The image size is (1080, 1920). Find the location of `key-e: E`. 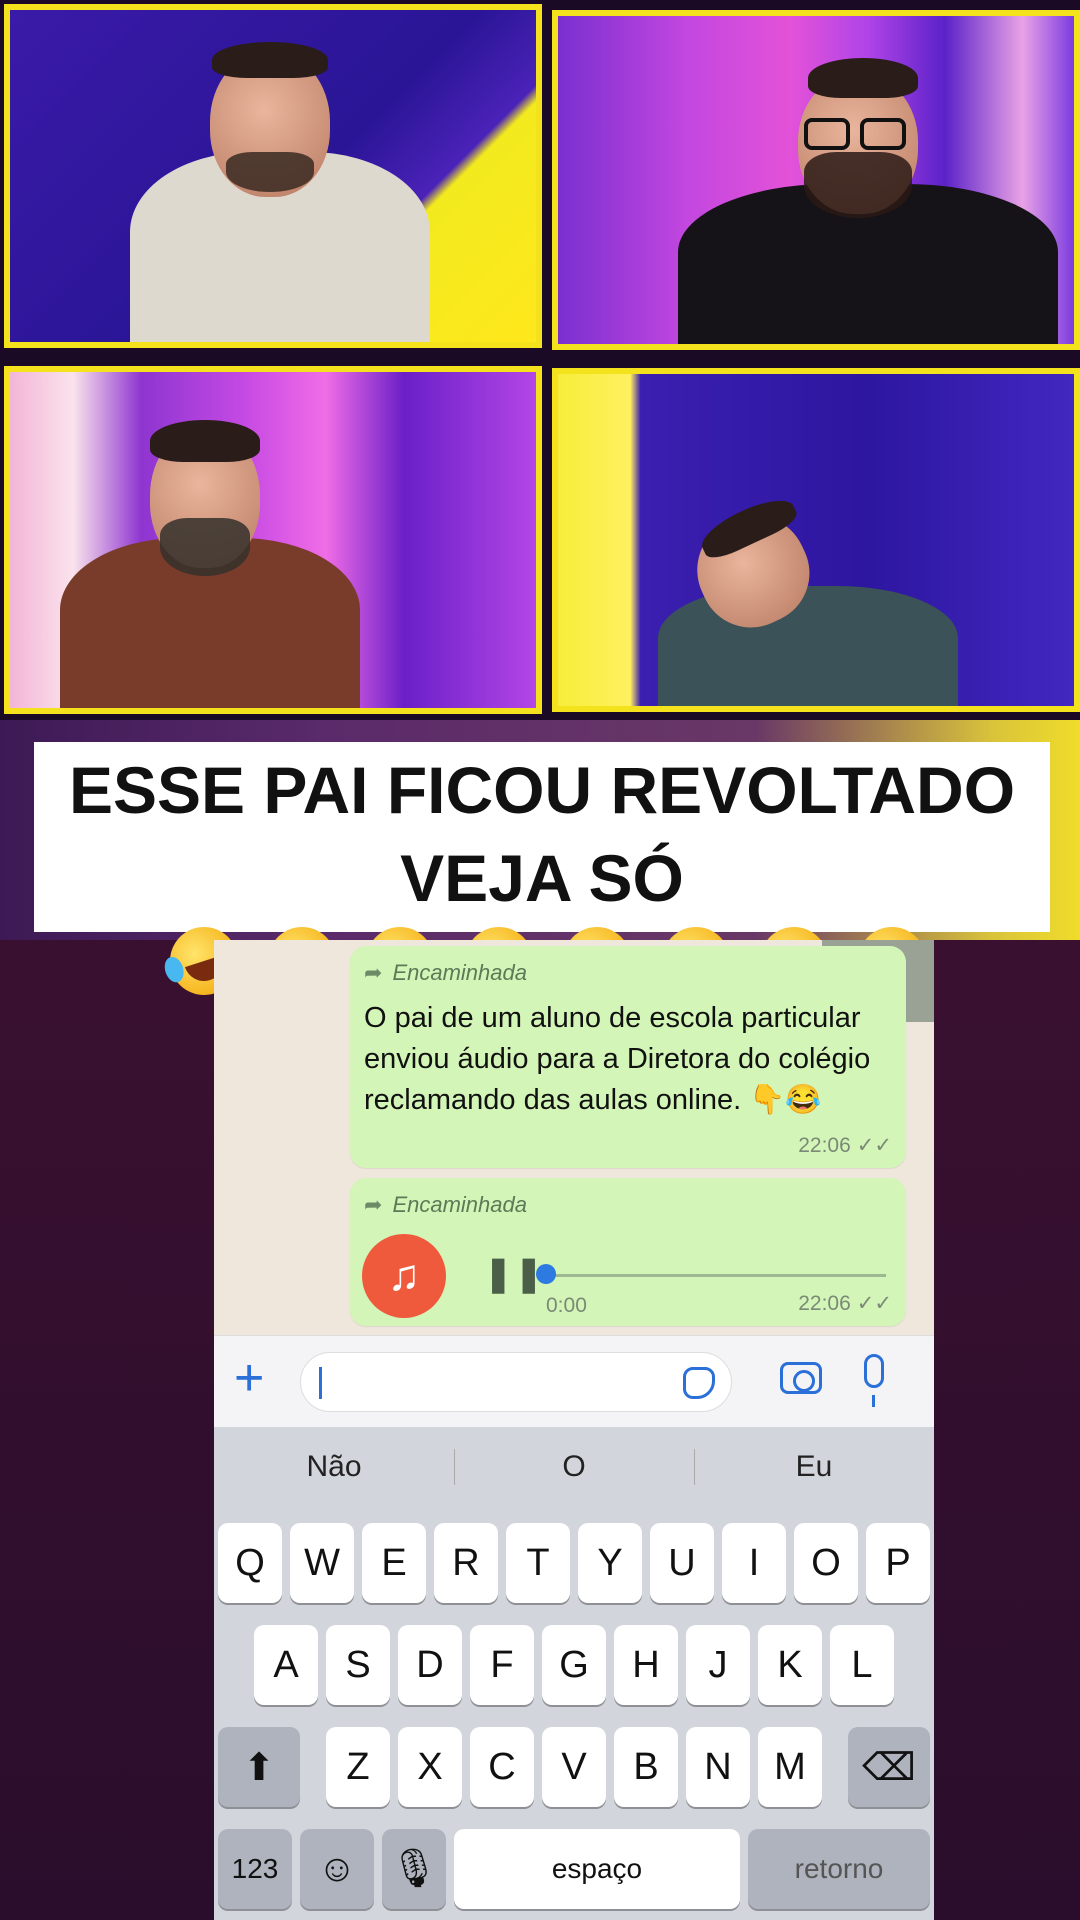

key-e: E is located at coordinates (394, 1563).